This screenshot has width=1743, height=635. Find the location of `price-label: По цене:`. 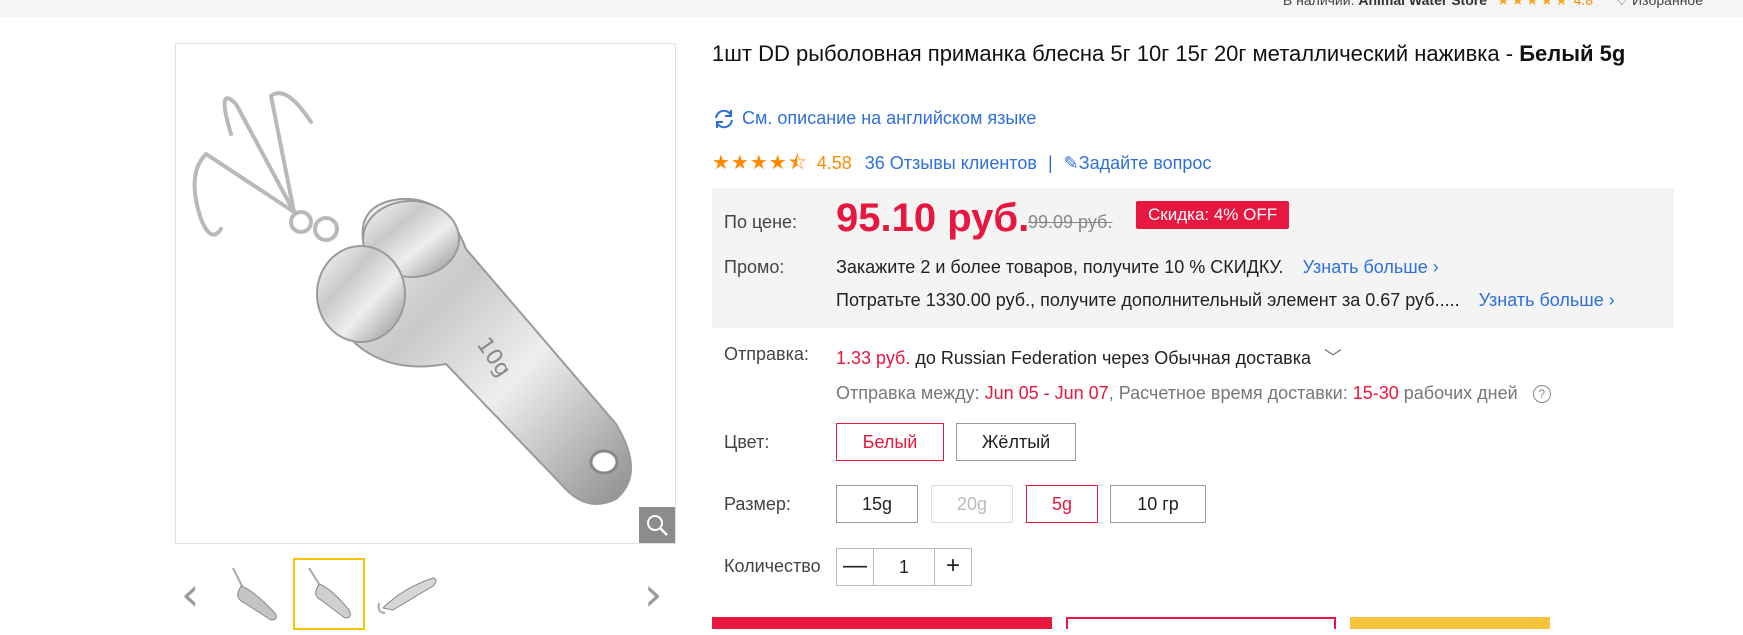

price-label: По цене: is located at coordinates (761, 222).